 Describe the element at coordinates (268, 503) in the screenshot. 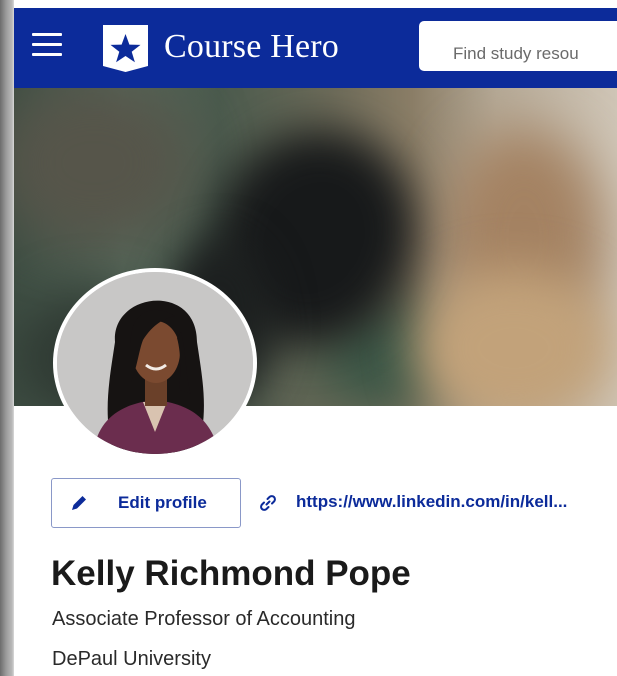

I see `link-icon` at that location.